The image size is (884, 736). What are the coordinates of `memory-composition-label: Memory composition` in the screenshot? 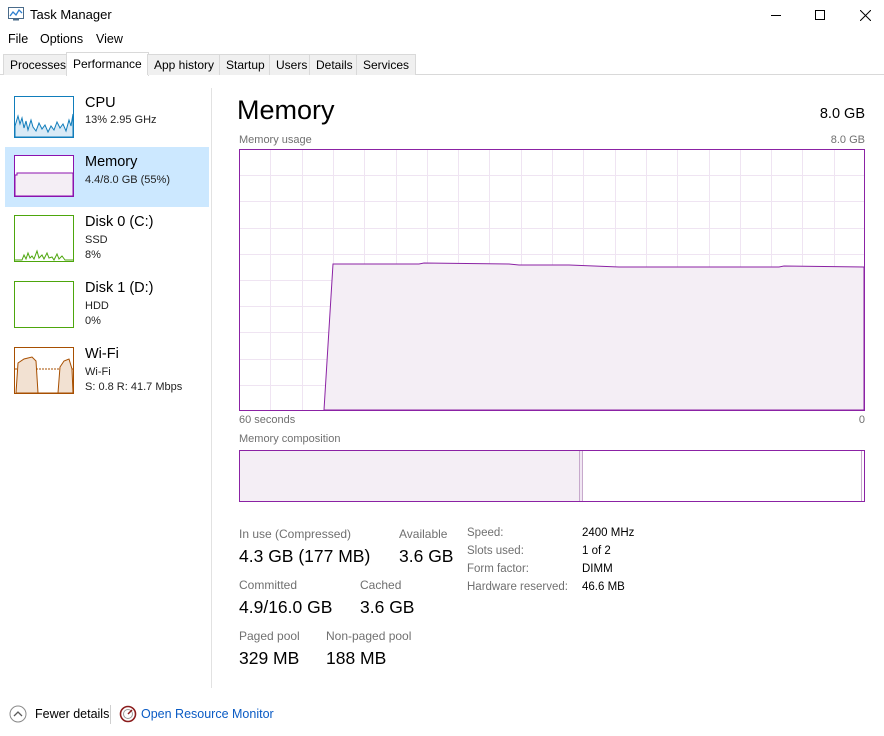 It's located at (290, 439).